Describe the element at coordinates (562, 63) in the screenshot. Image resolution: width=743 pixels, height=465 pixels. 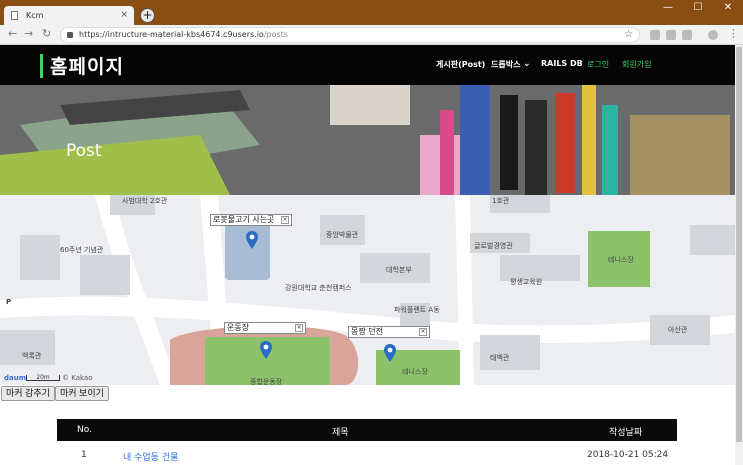
I see `nav-rails-db: RAILS DB` at that location.